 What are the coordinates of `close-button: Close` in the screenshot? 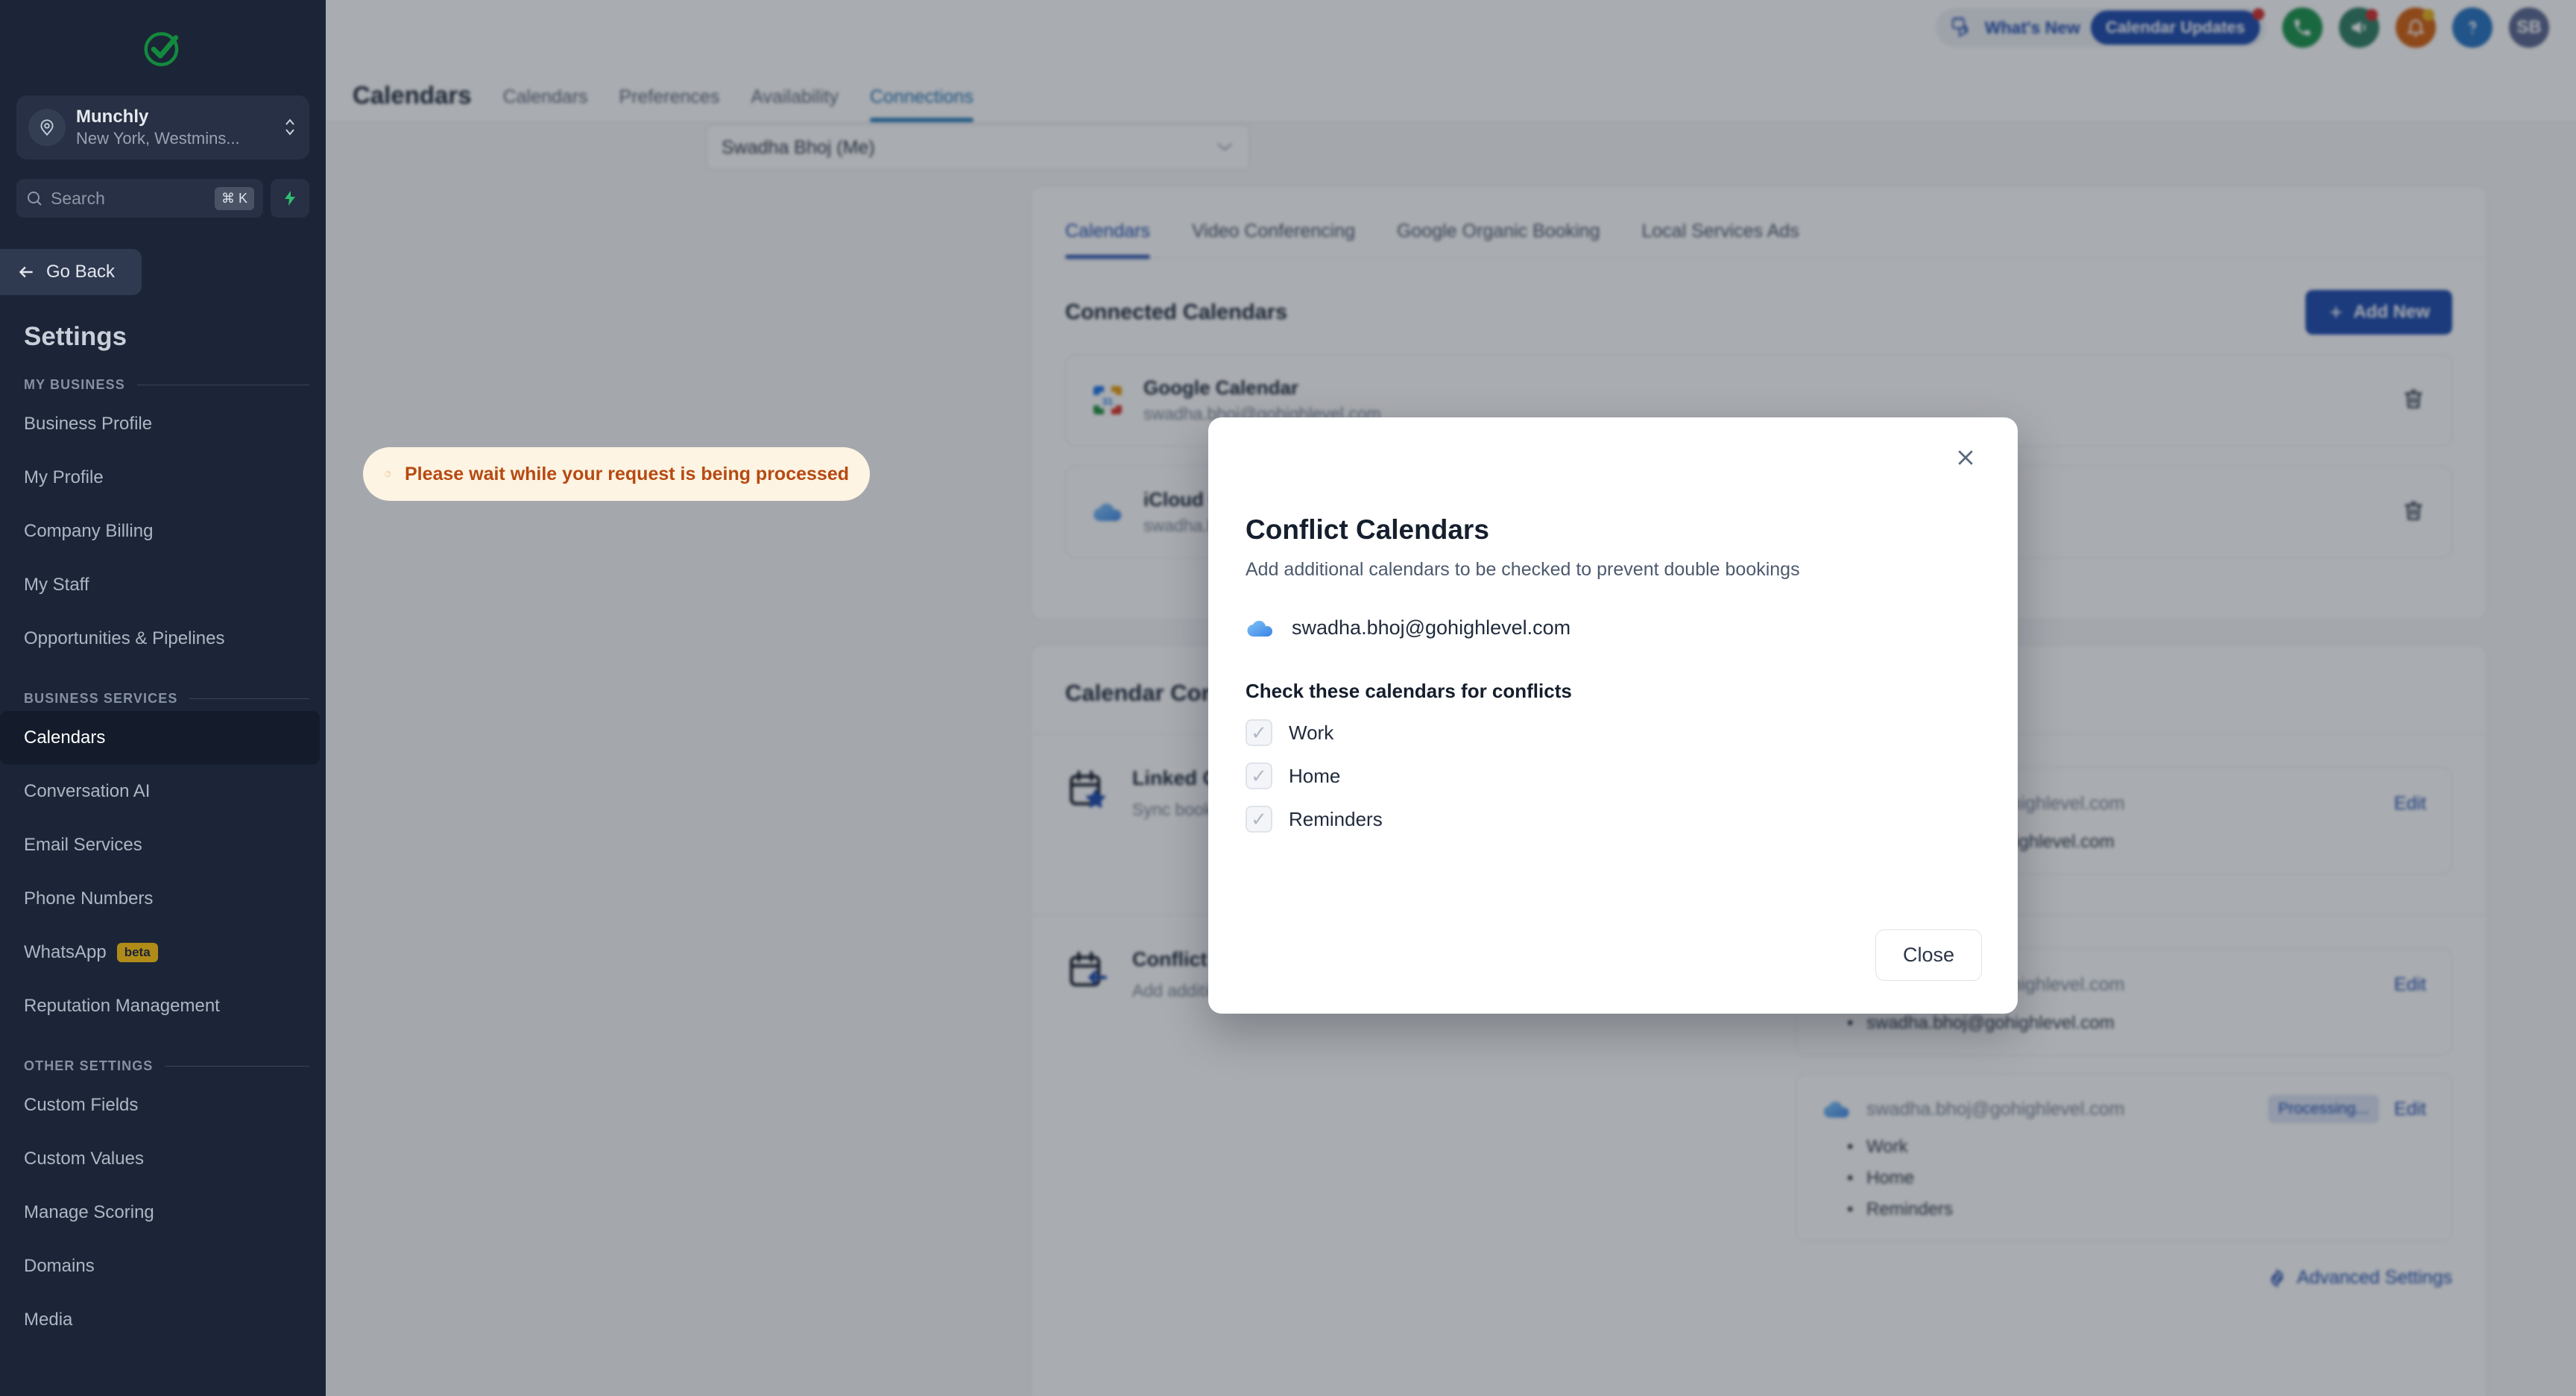 It's located at (1928, 955).